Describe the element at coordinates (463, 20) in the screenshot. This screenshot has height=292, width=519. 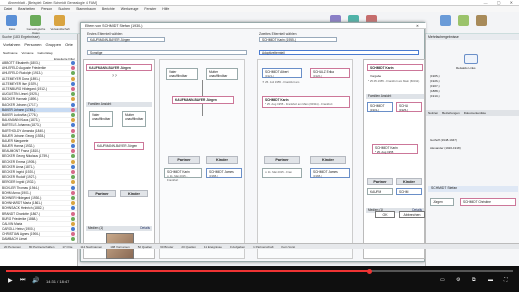
I see `media-icon` at that location.